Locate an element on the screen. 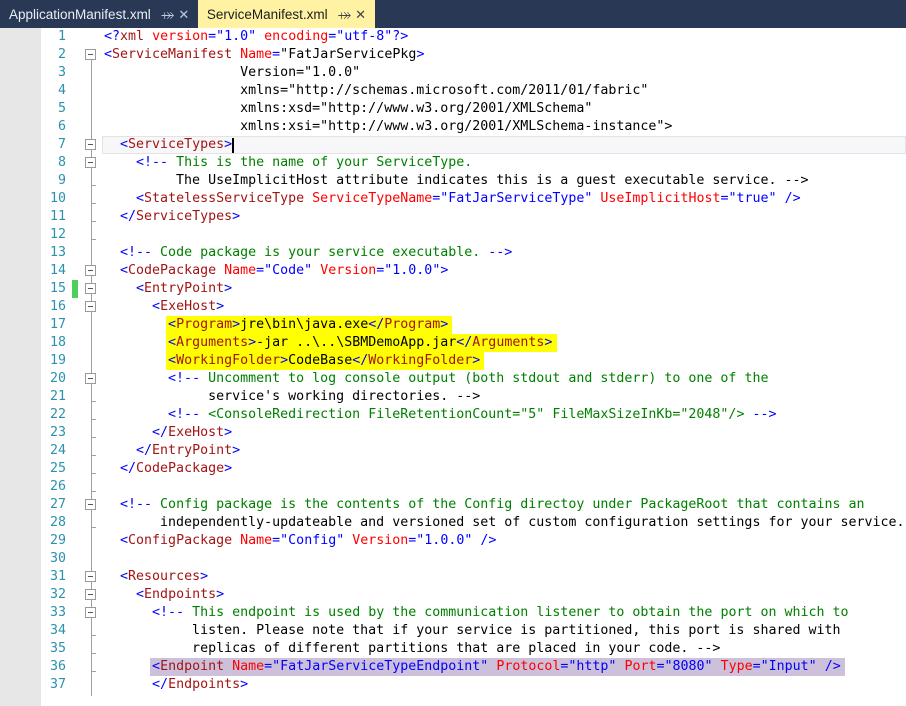 This screenshot has height=706, width=906. line-content: </CodePackage> is located at coordinates (168, 469).